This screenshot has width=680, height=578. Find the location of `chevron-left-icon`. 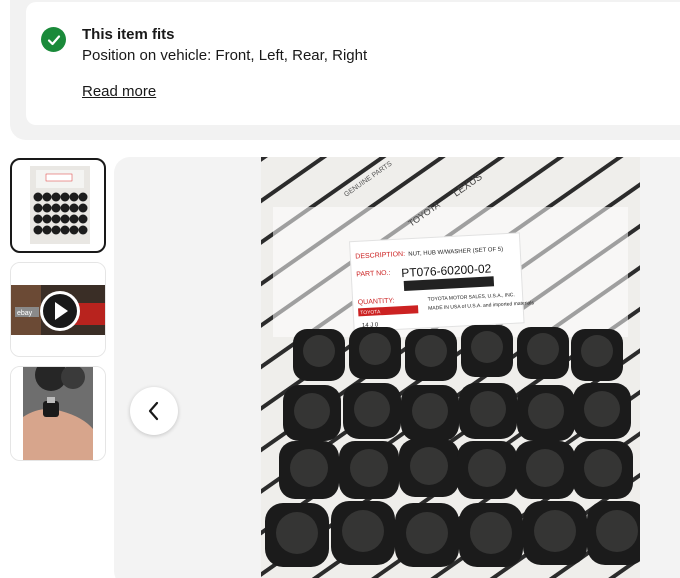

chevron-left-icon is located at coordinates (153, 411).